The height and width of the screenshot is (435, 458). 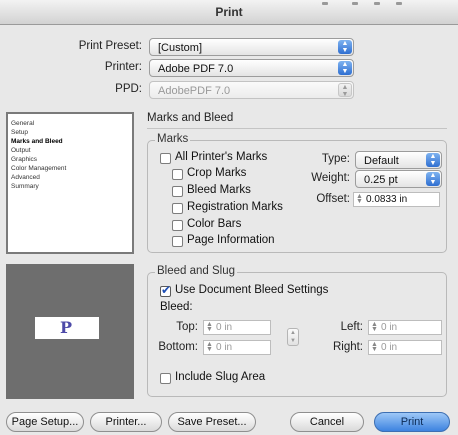 What do you see at coordinates (177, 225) in the screenshot?
I see `color-bars-checkbox` at bounding box center [177, 225].